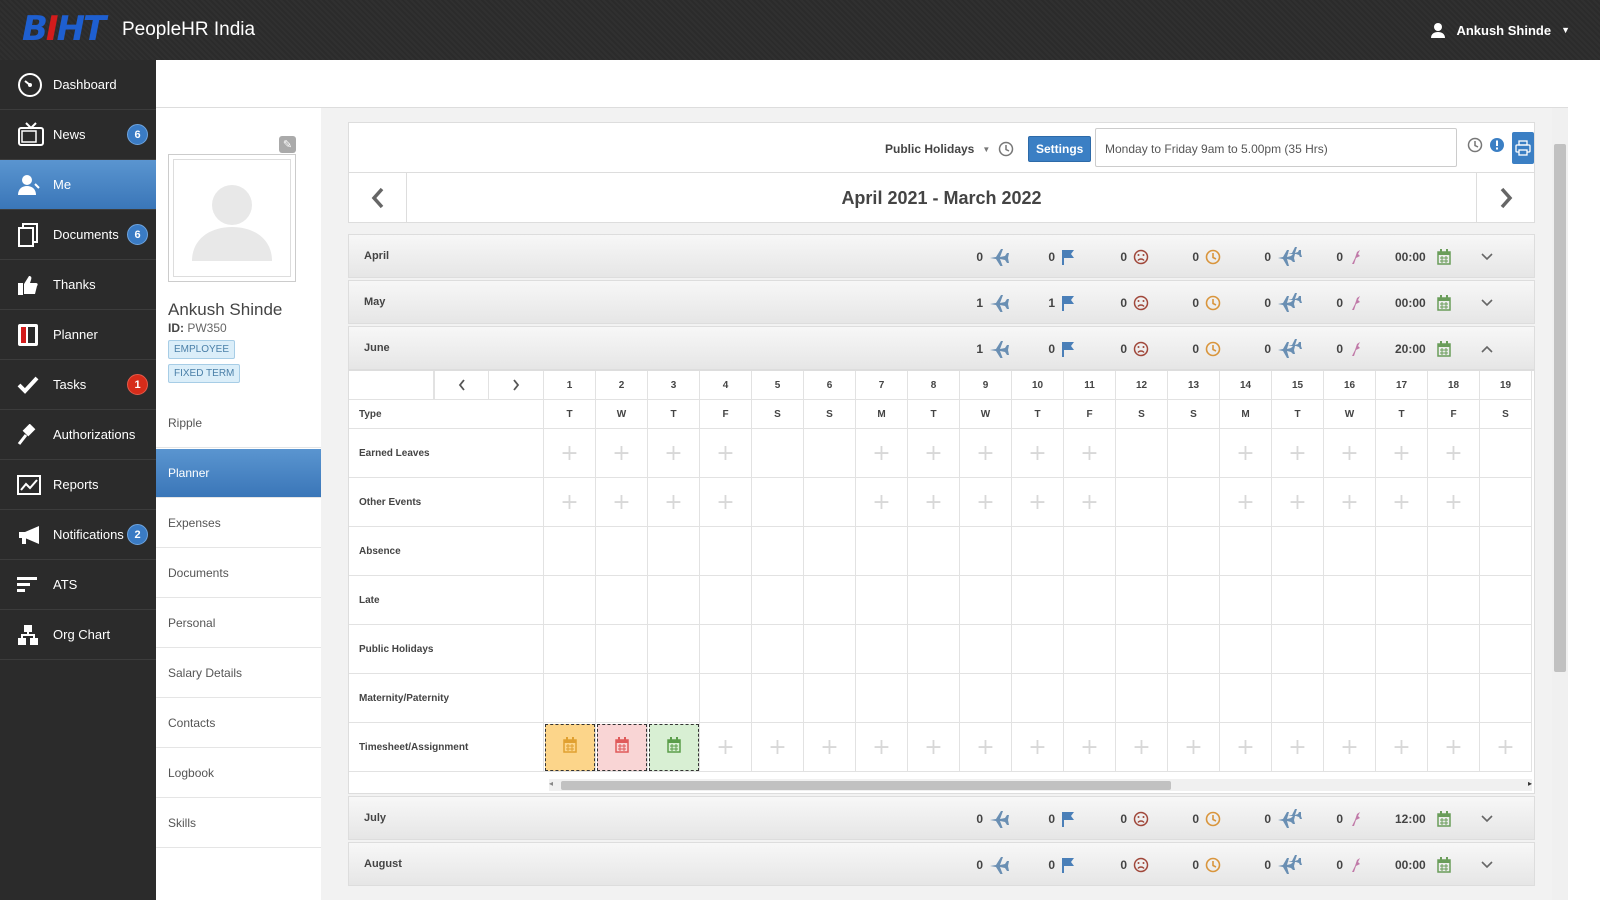 The width and height of the screenshot is (1600, 900). I want to click on info-icon, so click(1497, 145).